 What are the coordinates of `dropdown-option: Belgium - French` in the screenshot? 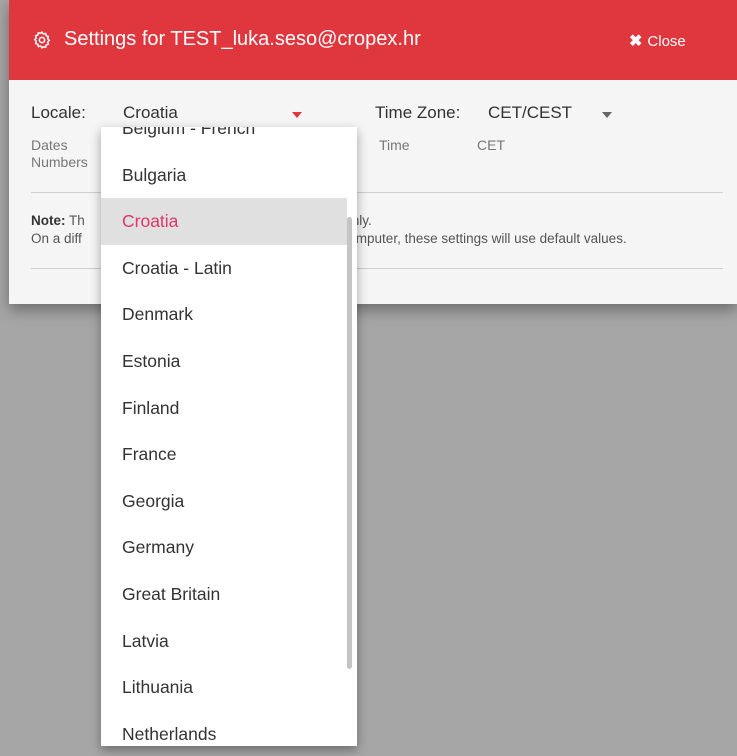 It's located at (224, 139).